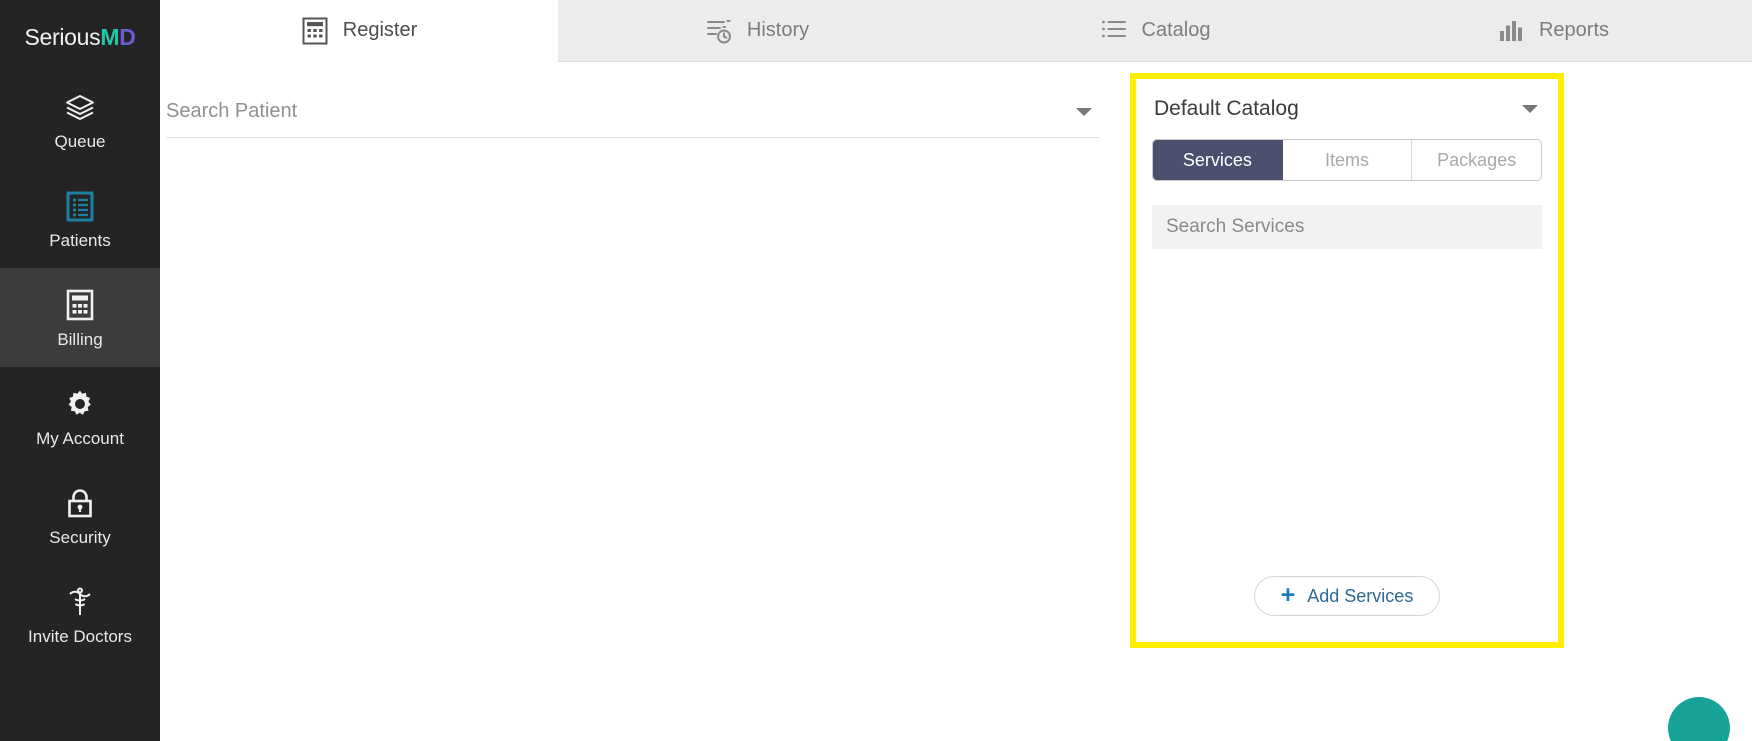 This screenshot has width=1752, height=741. I want to click on caduceus-icon, so click(80, 602).